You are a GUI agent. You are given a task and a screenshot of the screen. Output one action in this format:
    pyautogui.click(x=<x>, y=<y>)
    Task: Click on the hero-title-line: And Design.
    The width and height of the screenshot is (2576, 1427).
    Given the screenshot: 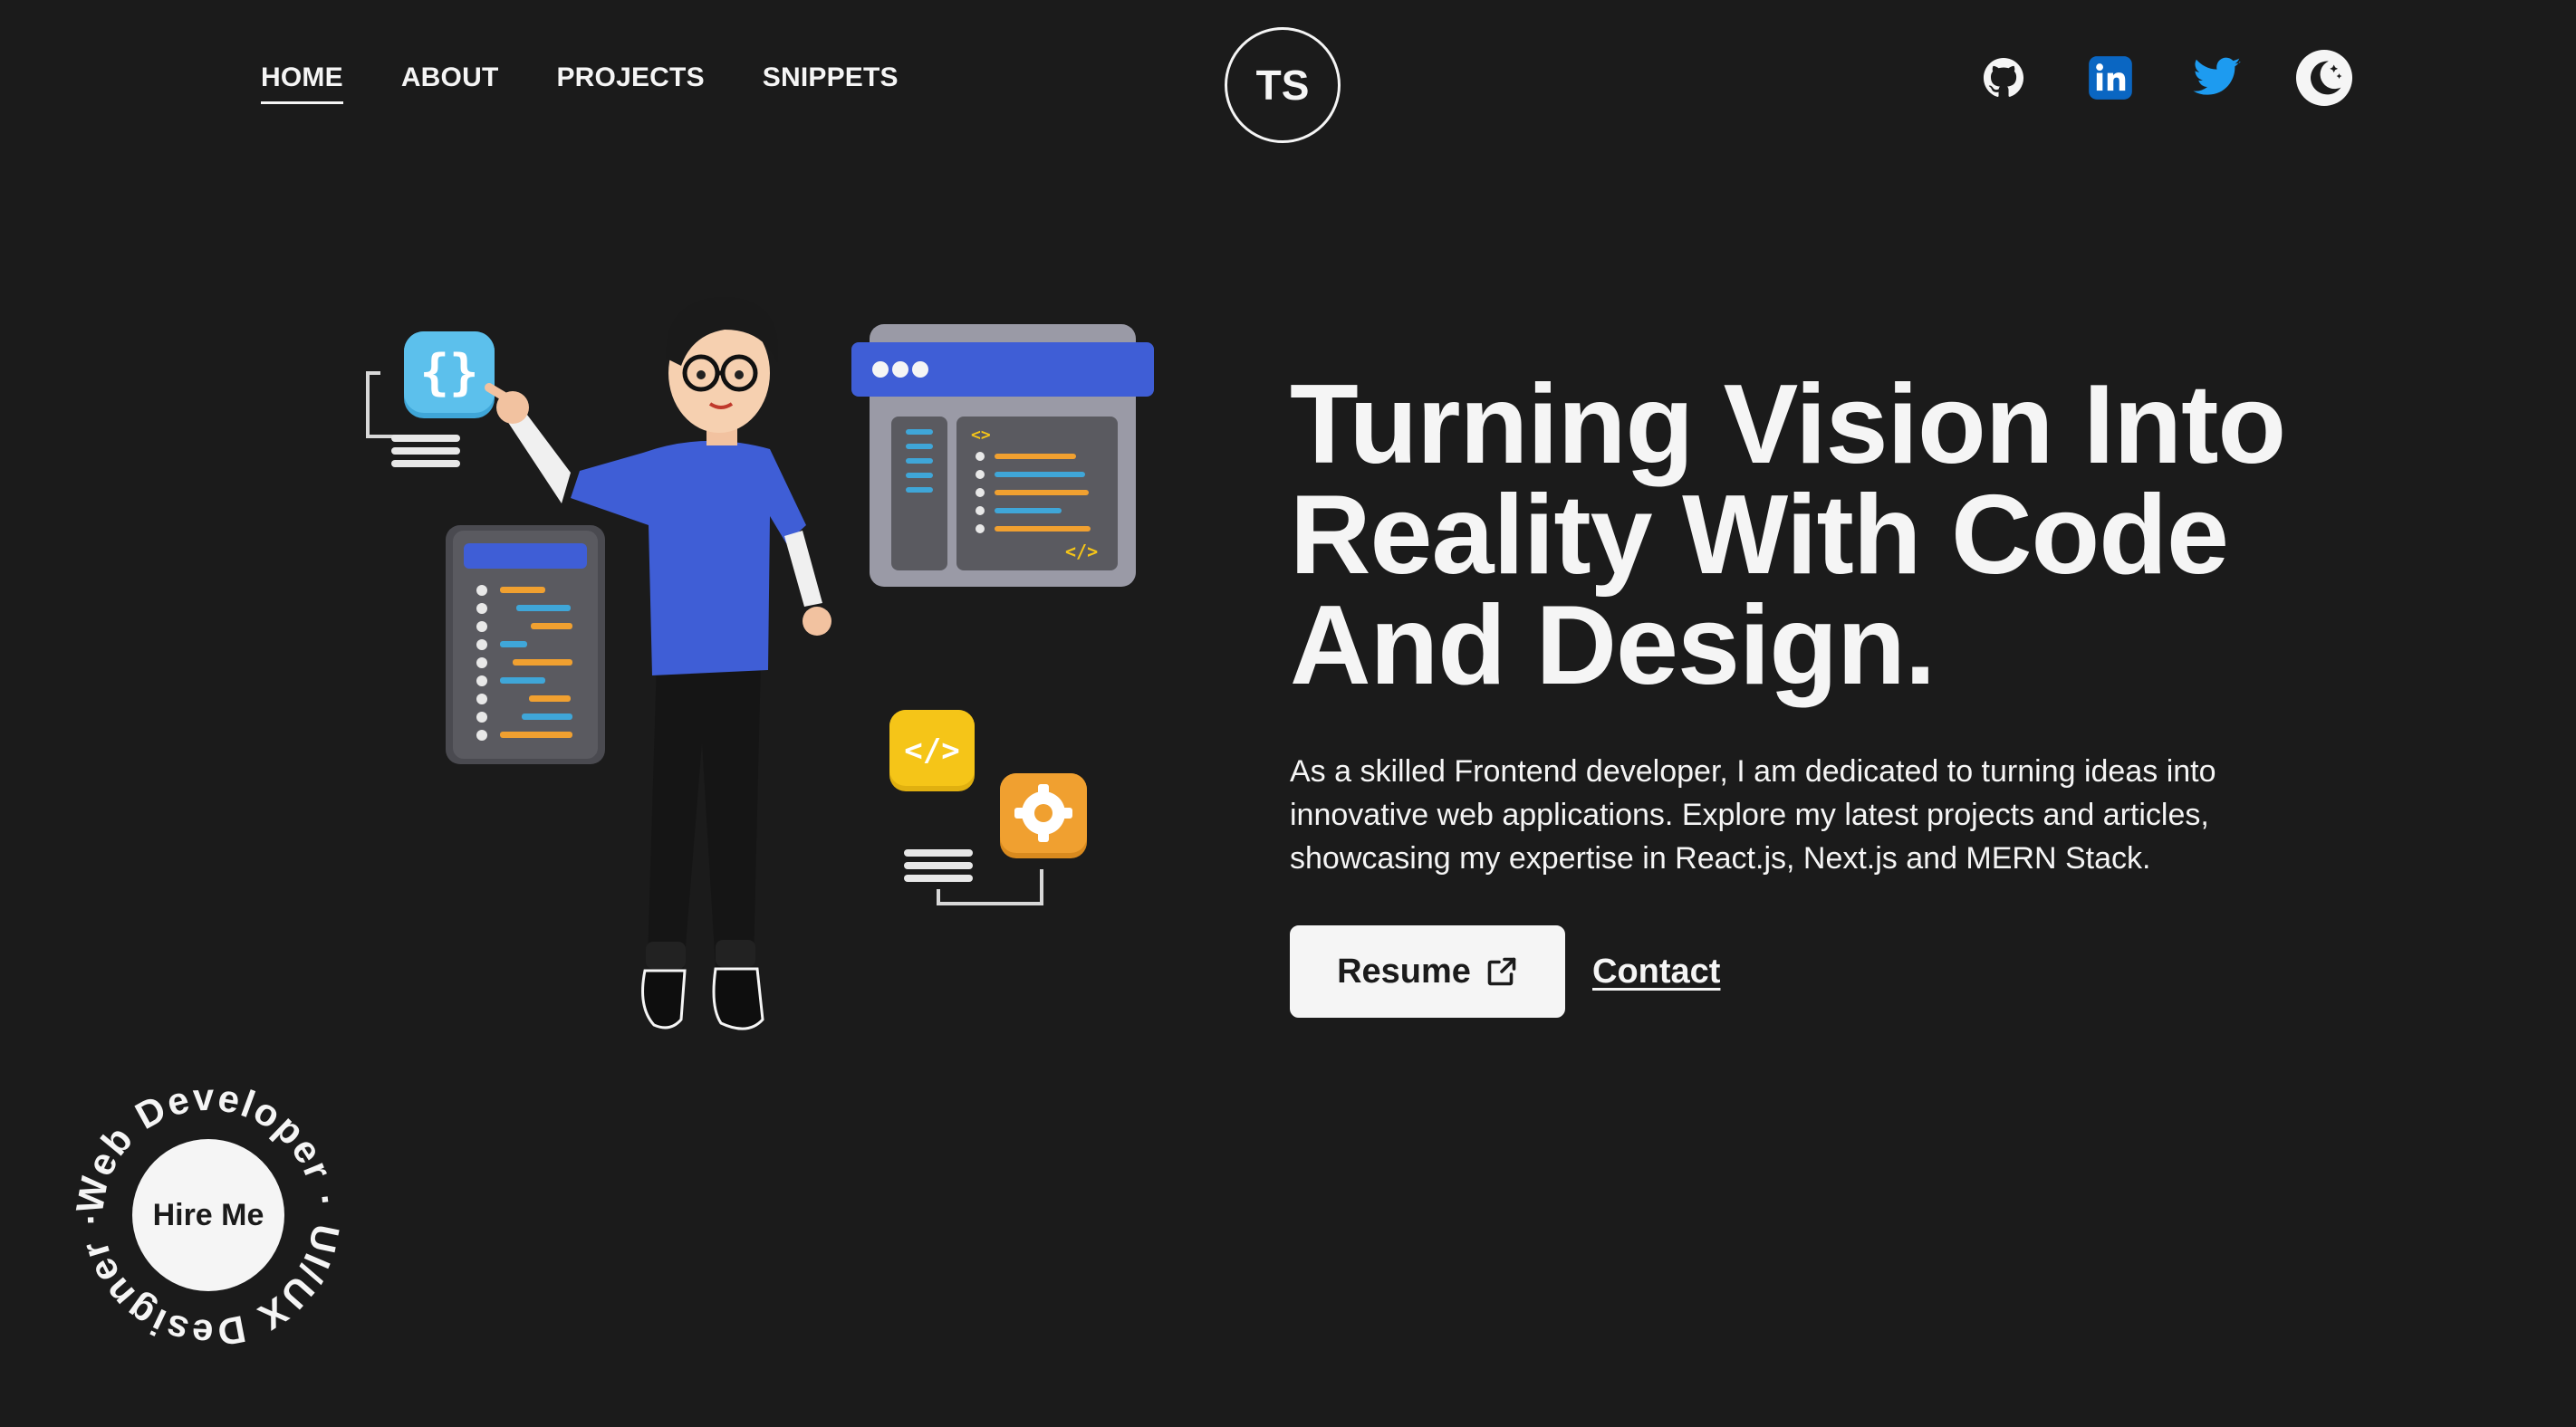 What is the action you would take?
    pyautogui.click(x=1613, y=645)
    